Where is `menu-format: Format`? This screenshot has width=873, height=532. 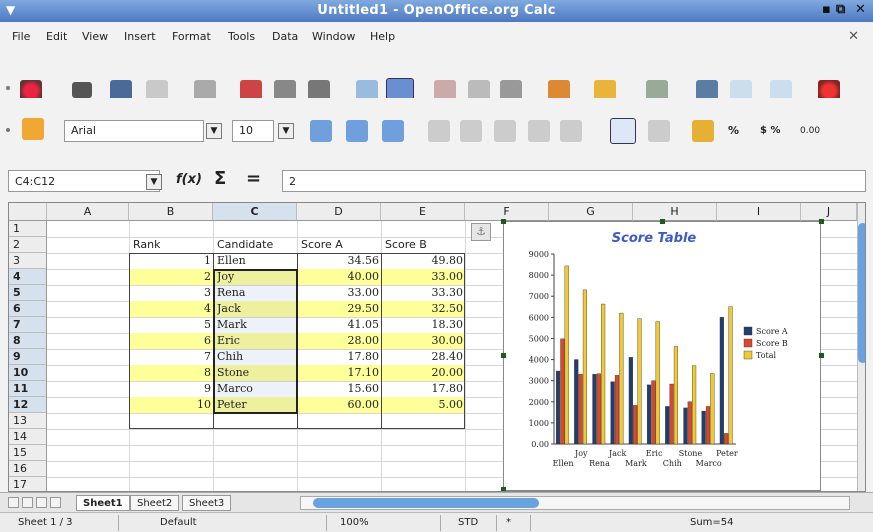
menu-format: Format is located at coordinates (191, 36).